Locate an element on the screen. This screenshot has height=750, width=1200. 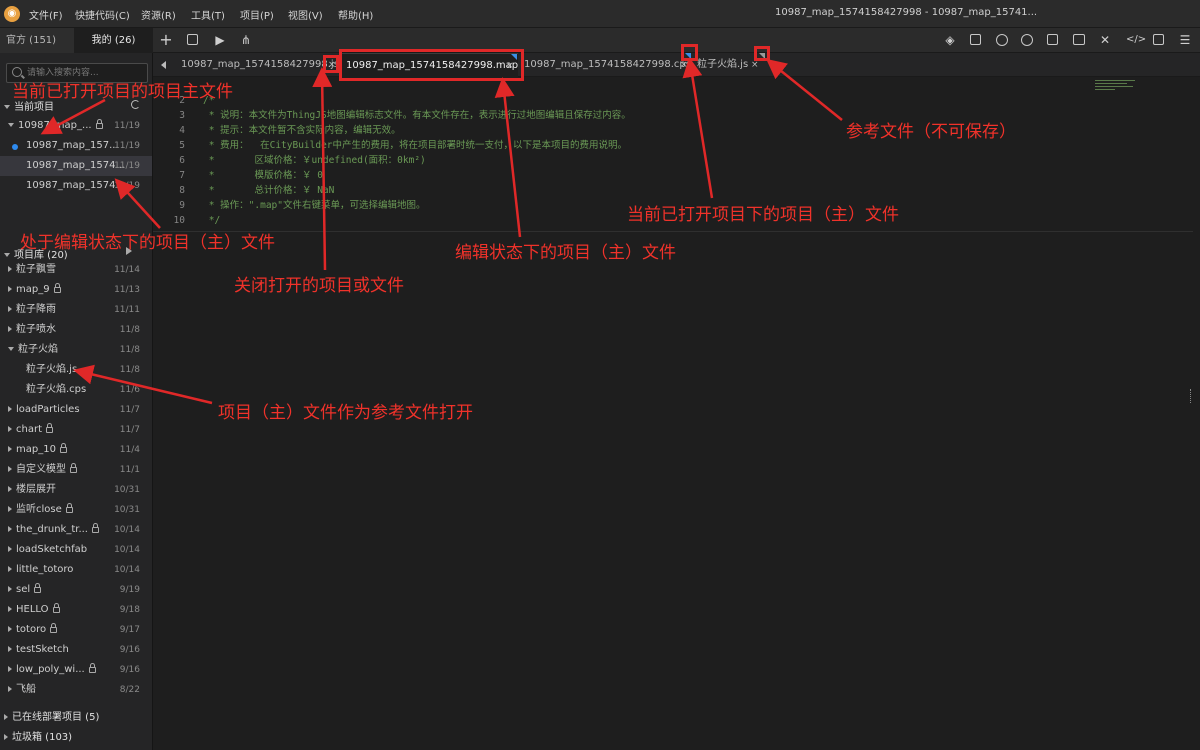
library-project: HELLO 9/18 is located at coordinates (76, 610).